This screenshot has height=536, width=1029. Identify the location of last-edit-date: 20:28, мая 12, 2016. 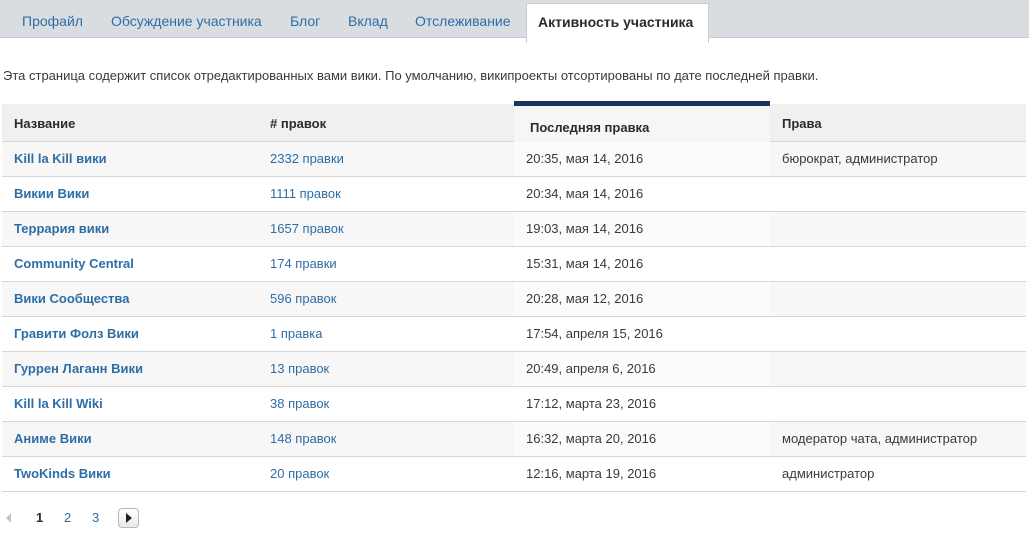
(585, 298).